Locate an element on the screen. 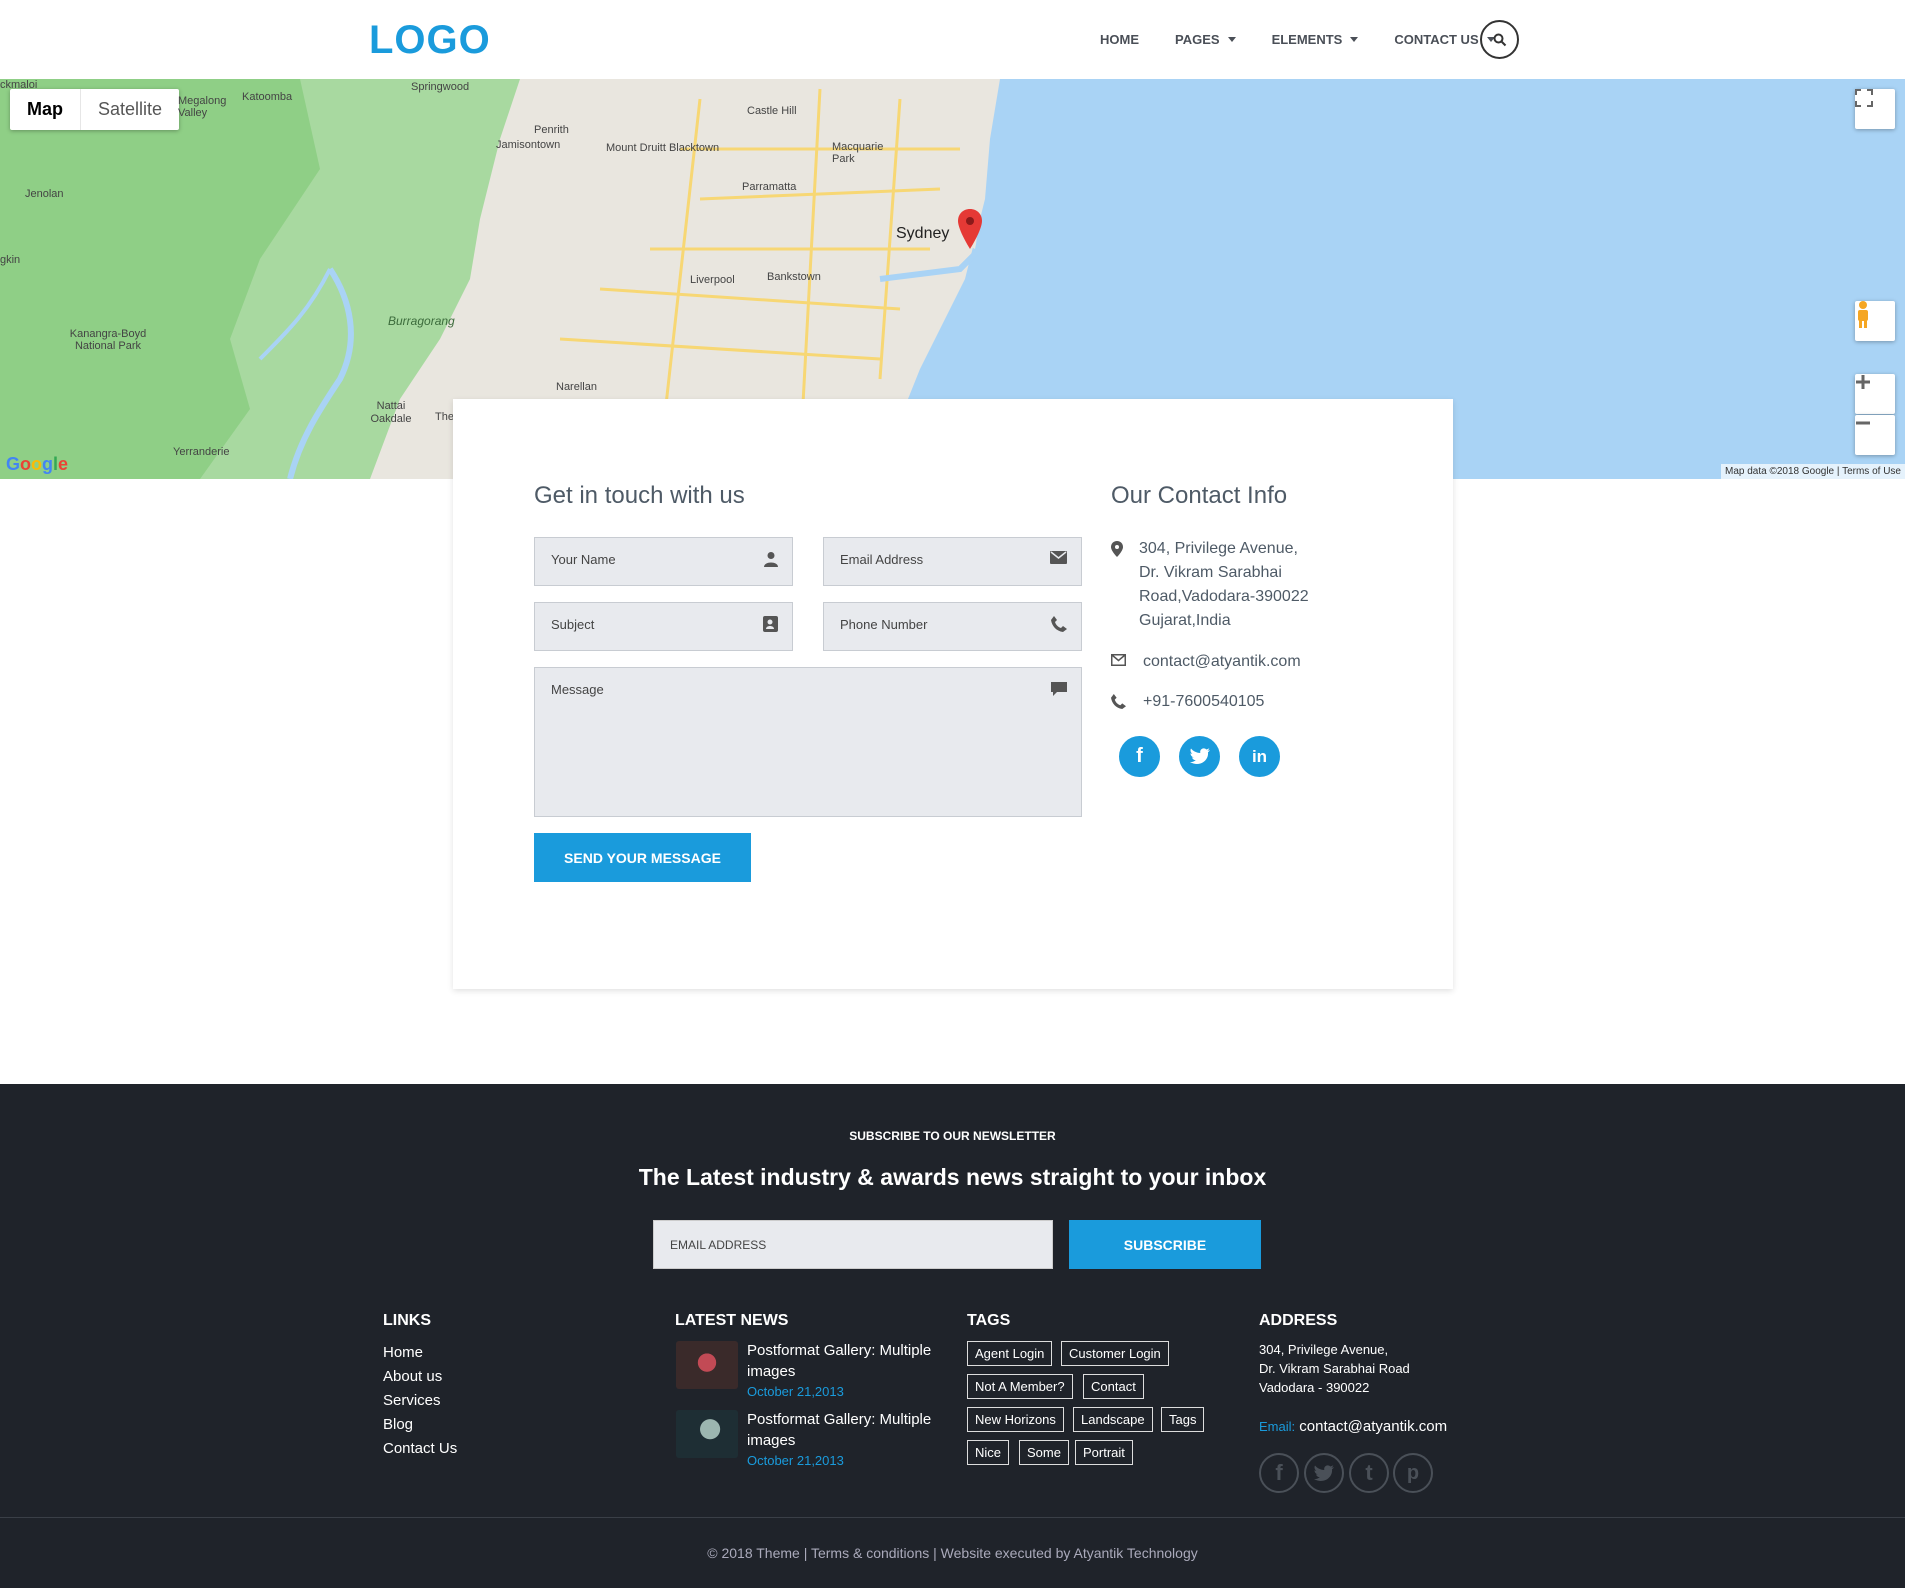 The width and height of the screenshot is (1905, 1588). newsletter-email-placeholder: EMAIL ADDRESS is located at coordinates (718, 1245).